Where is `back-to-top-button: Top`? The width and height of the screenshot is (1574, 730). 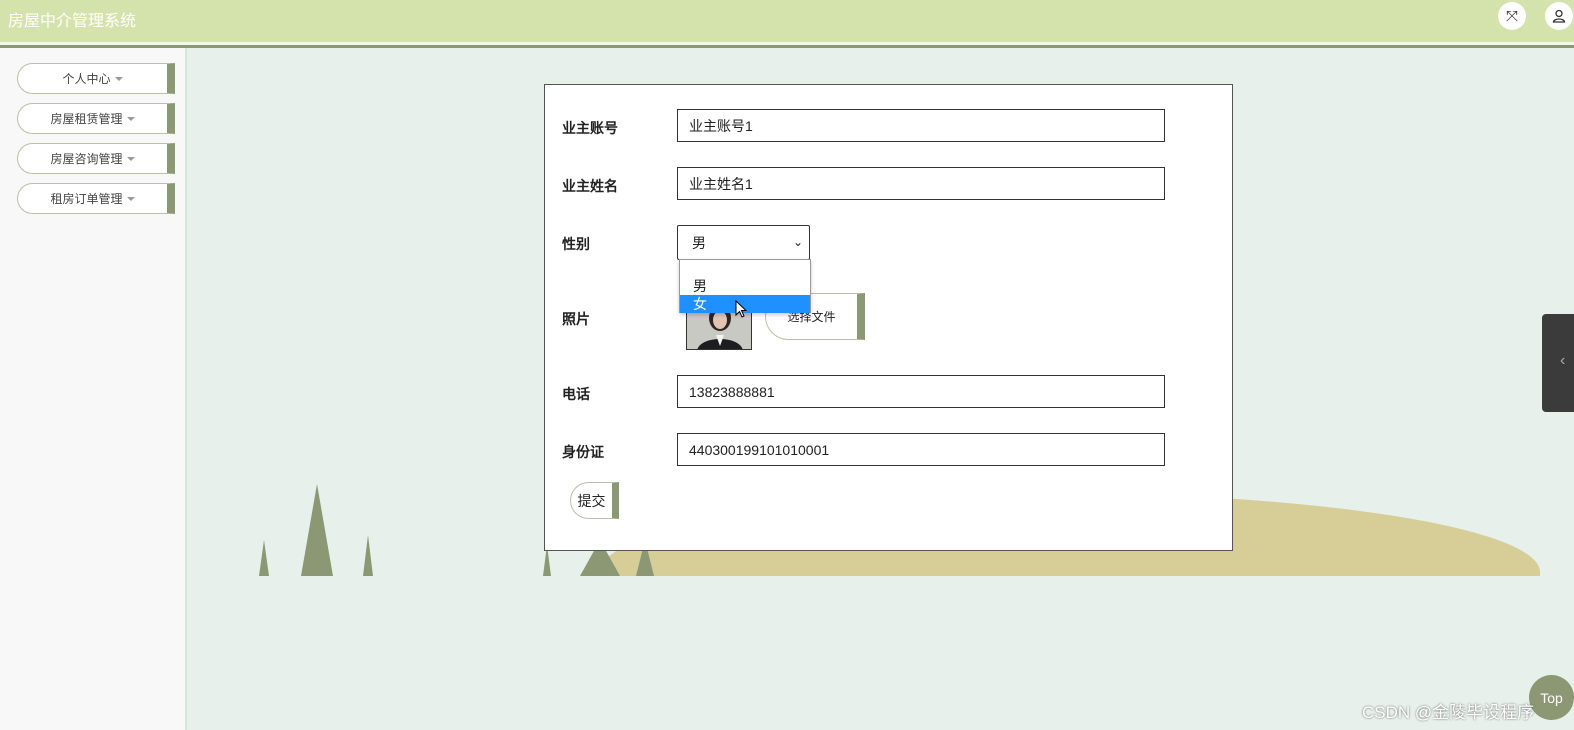
back-to-top-button: Top is located at coordinates (1551, 697).